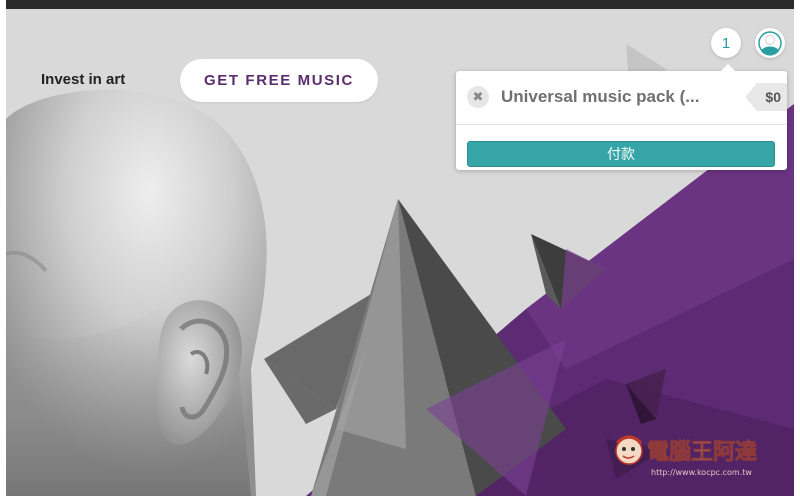 The image size is (800, 502). I want to click on popup-divider, so click(621, 124).